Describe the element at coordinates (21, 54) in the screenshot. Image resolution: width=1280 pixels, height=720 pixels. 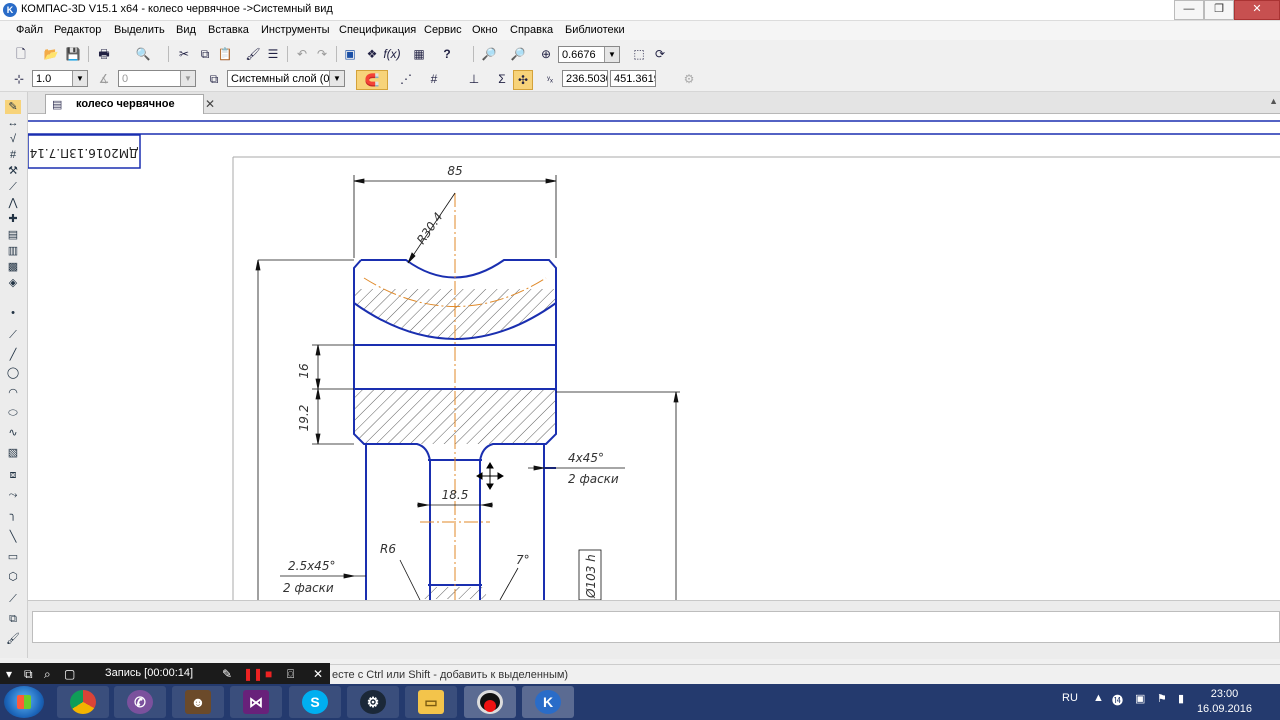
I see `new-document-icon: 🗋` at that location.